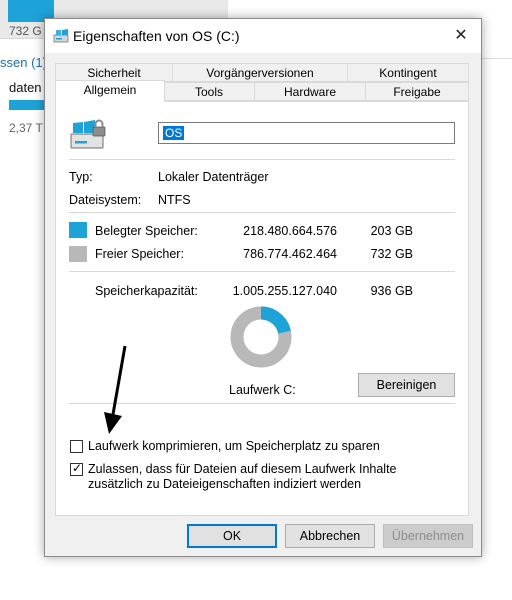 The height and width of the screenshot is (600, 512). What do you see at coordinates (330, 536) in the screenshot?
I see `cancel-button: Abbrechen` at bounding box center [330, 536].